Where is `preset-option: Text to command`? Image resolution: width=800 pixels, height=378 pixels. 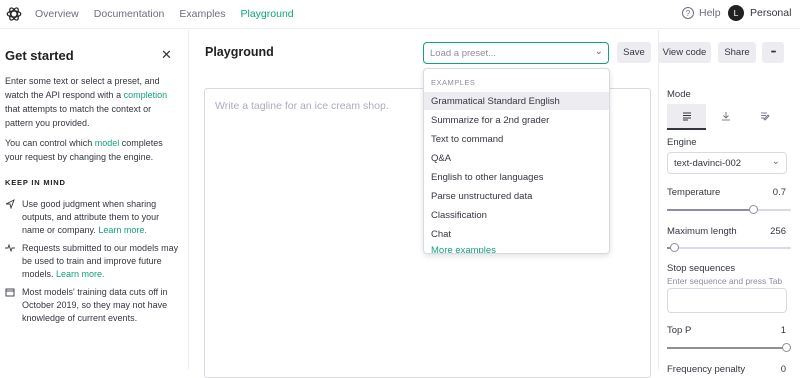
preset-option: Text to command is located at coordinates (516, 139).